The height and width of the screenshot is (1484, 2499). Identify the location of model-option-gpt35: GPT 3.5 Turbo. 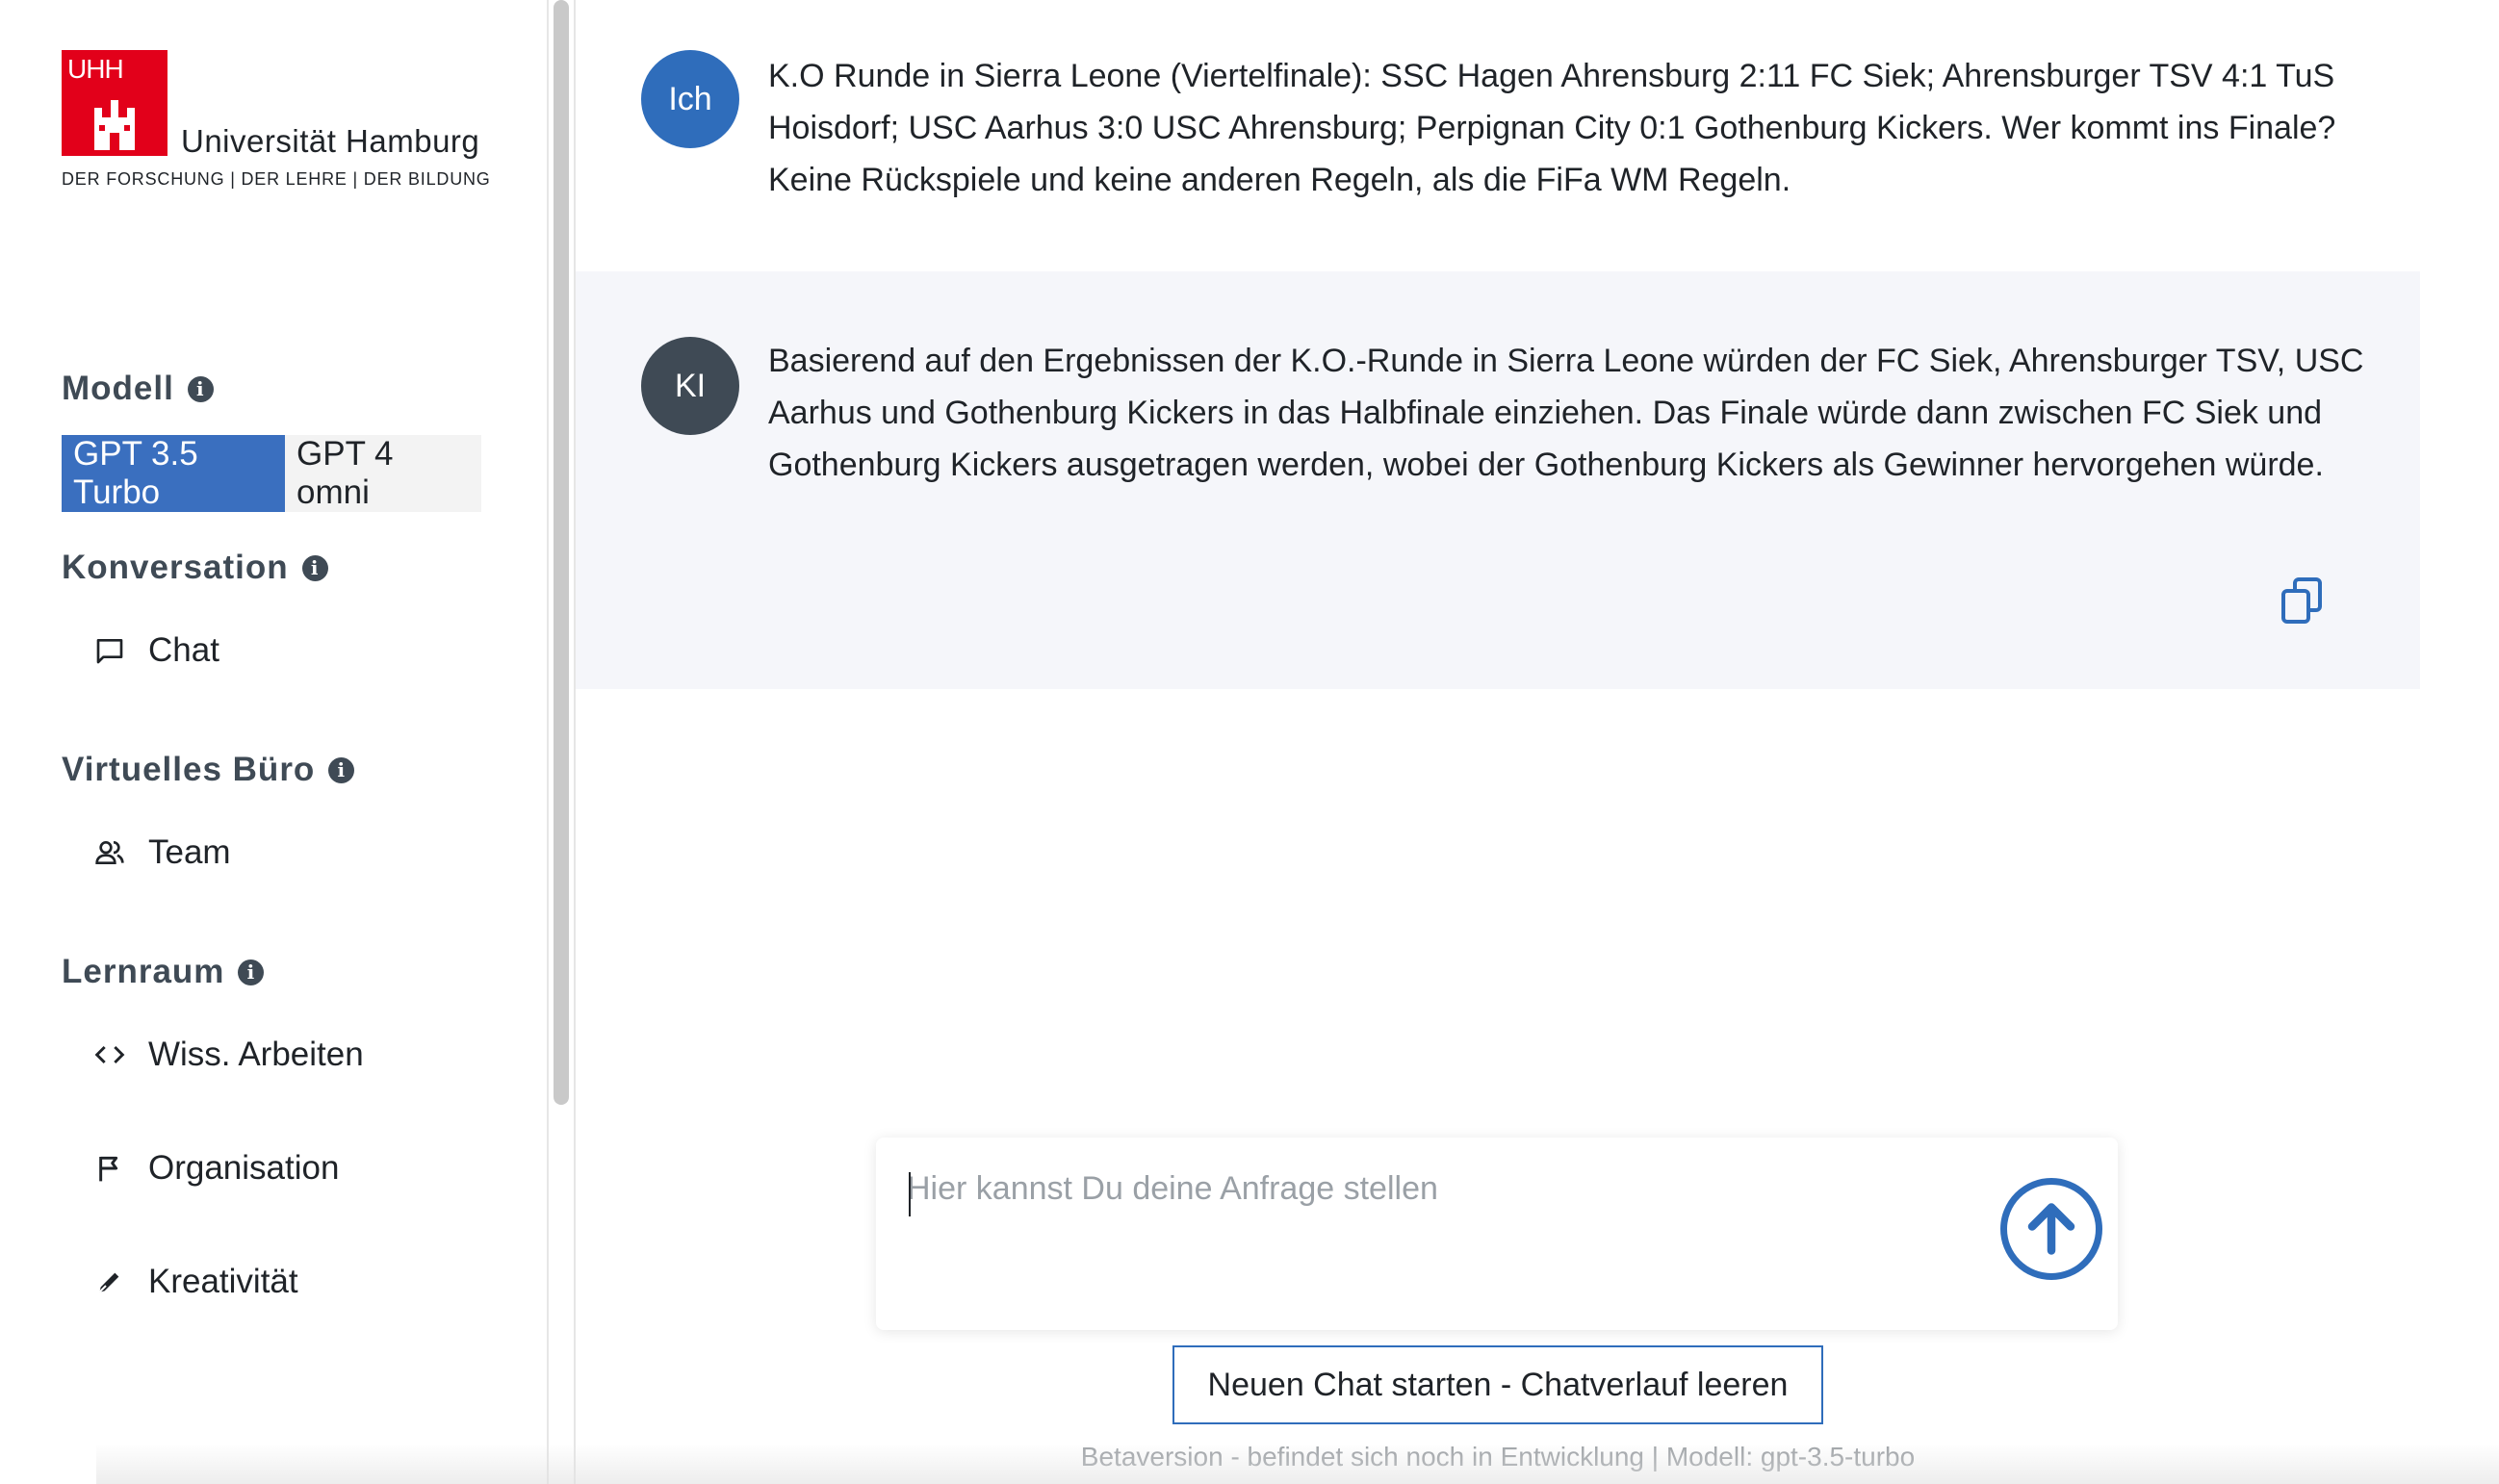
(173, 473).